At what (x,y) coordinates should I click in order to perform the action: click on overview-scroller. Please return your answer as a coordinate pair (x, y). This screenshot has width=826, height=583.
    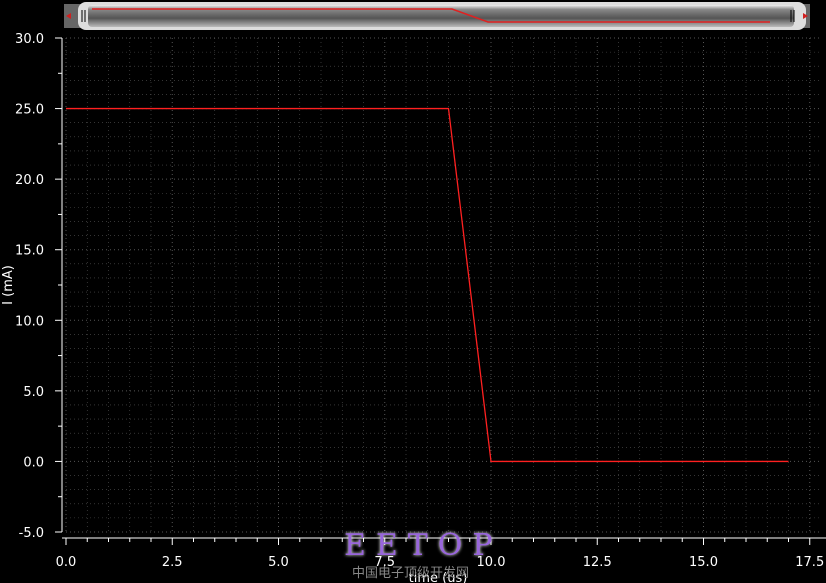
    Looking at the image, I should click on (437, 16).